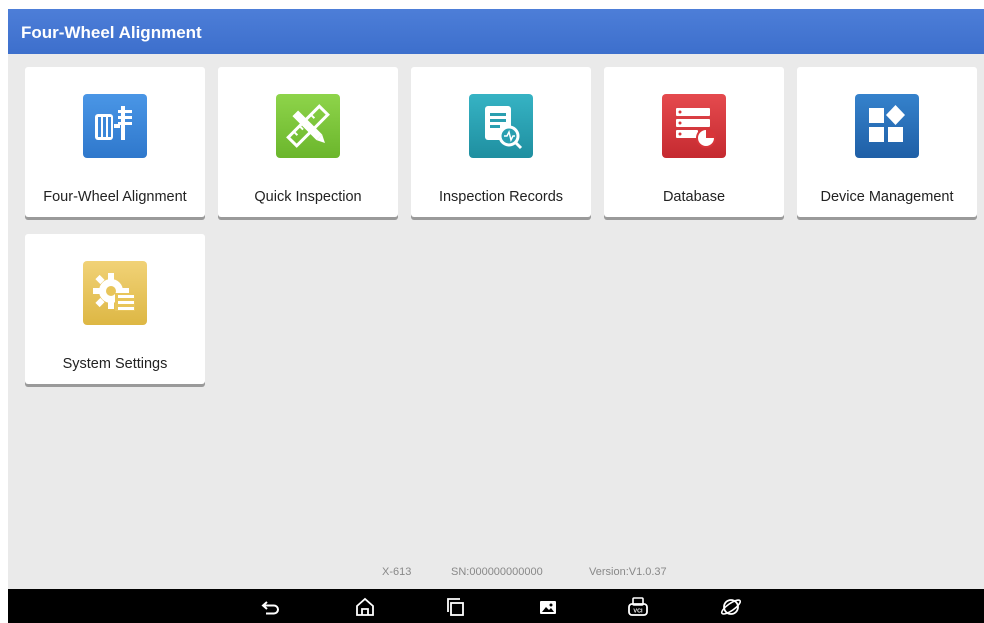 Image resolution: width=984 pixels, height=623 pixels. What do you see at coordinates (731, 607) in the screenshot?
I see `browser-icon` at bounding box center [731, 607].